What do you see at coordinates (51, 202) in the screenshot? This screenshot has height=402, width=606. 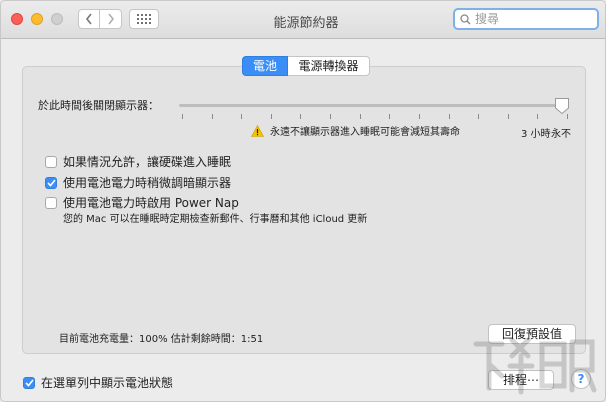 I see `power-nap-checkbox` at bounding box center [51, 202].